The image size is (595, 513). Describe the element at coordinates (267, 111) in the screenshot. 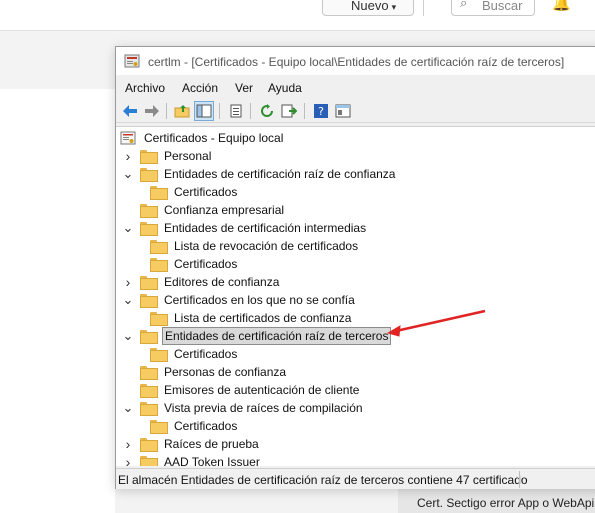

I see `refresh-icon` at that location.